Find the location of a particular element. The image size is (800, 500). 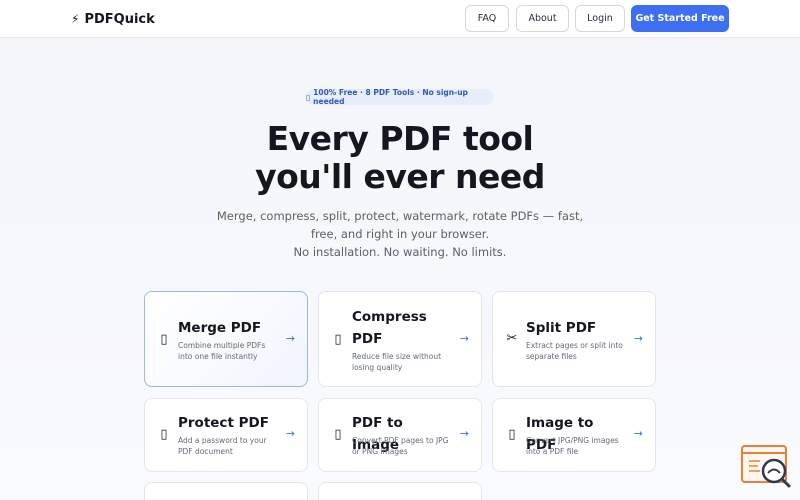

tool-title: Merge PDF is located at coordinates (220, 328).